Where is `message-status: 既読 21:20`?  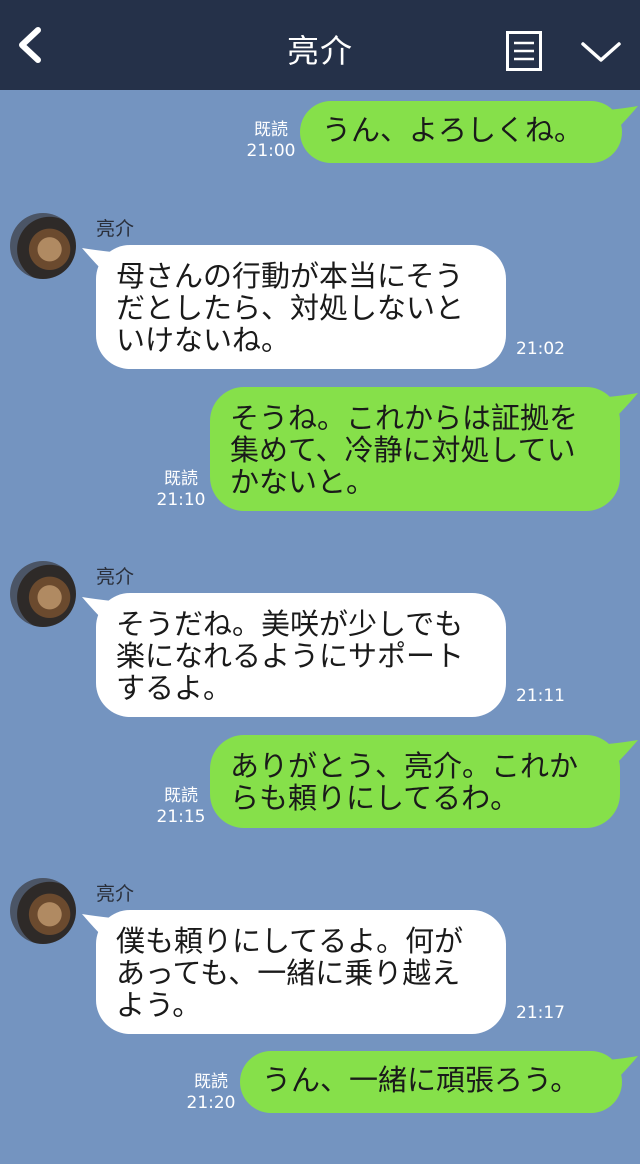 message-status: 既読 21:20 is located at coordinates (211, 1093).